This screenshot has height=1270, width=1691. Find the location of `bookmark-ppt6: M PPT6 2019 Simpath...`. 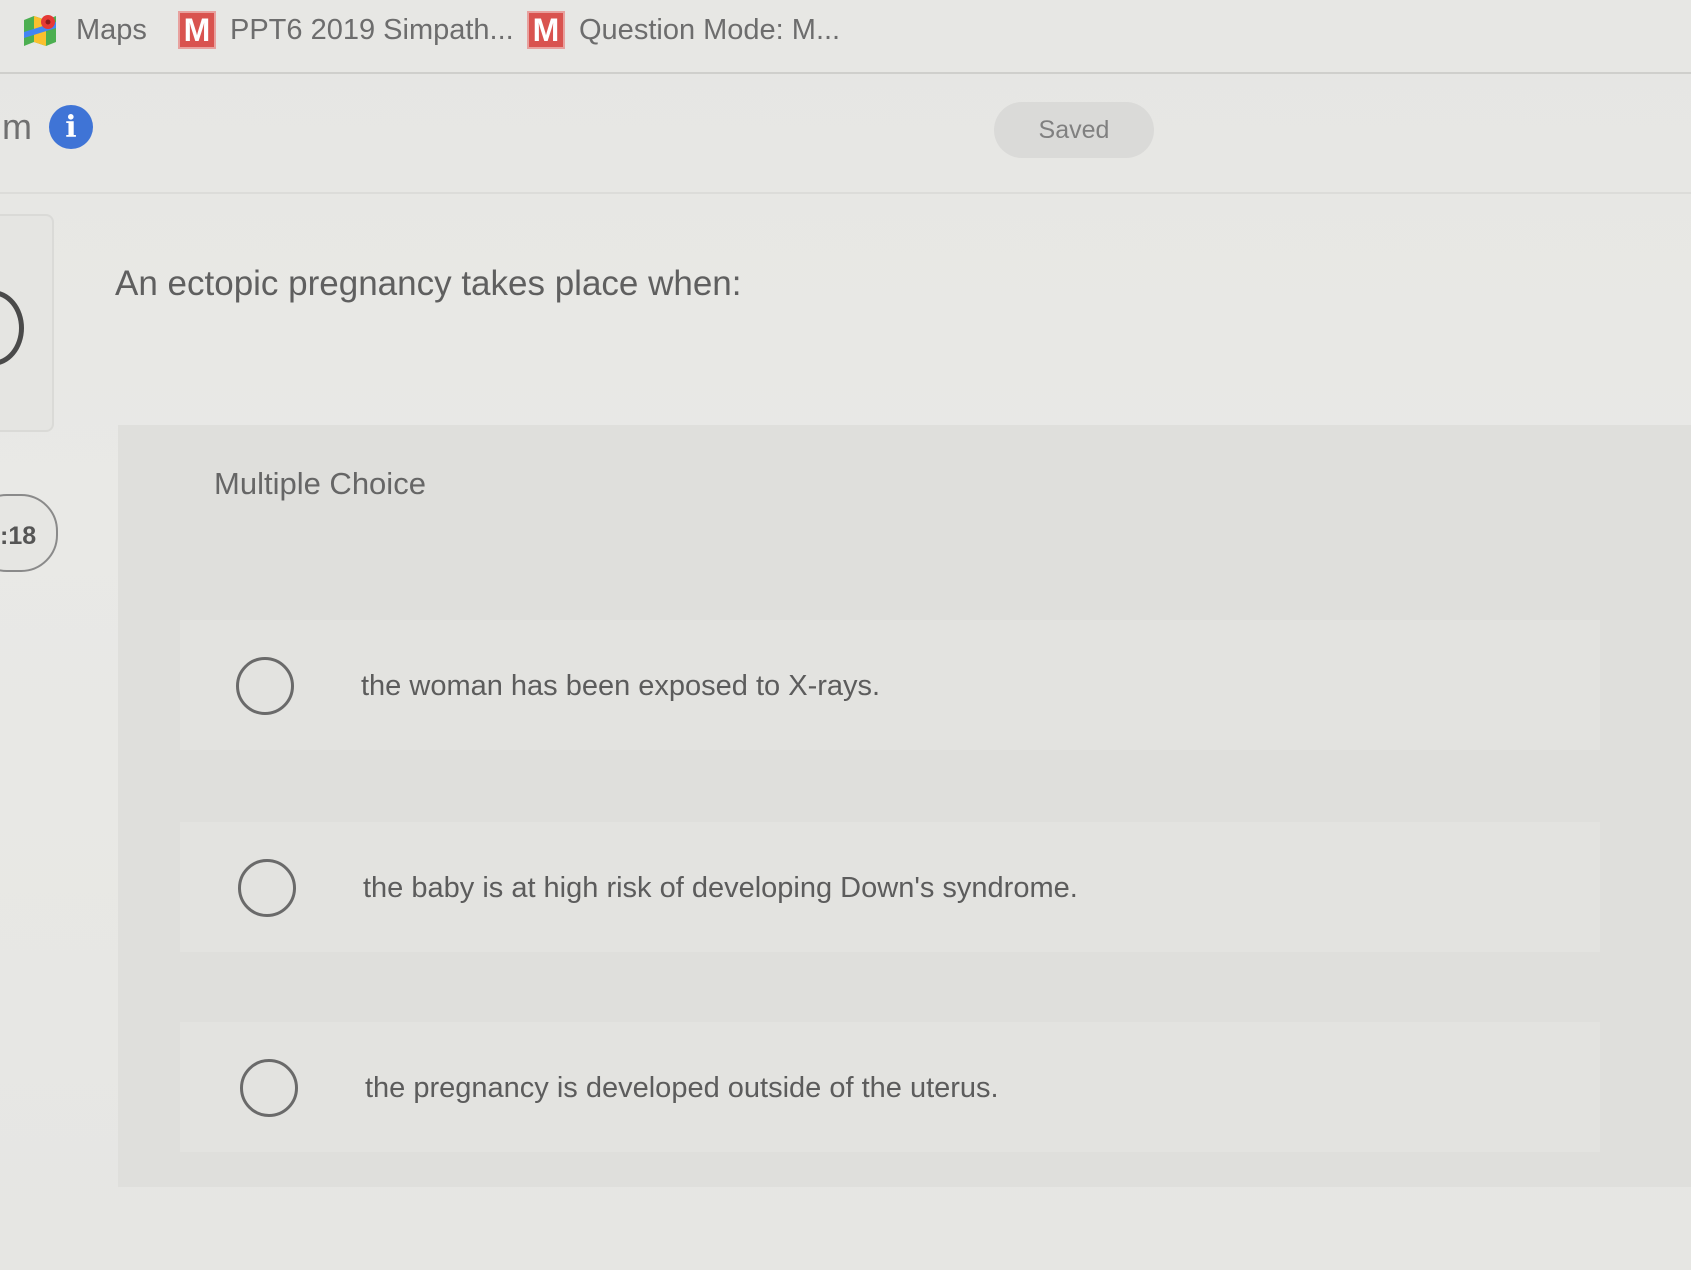

bookmark-ppt6: M PPT6 2019 Simpath... is located at coordinates (346, 30).